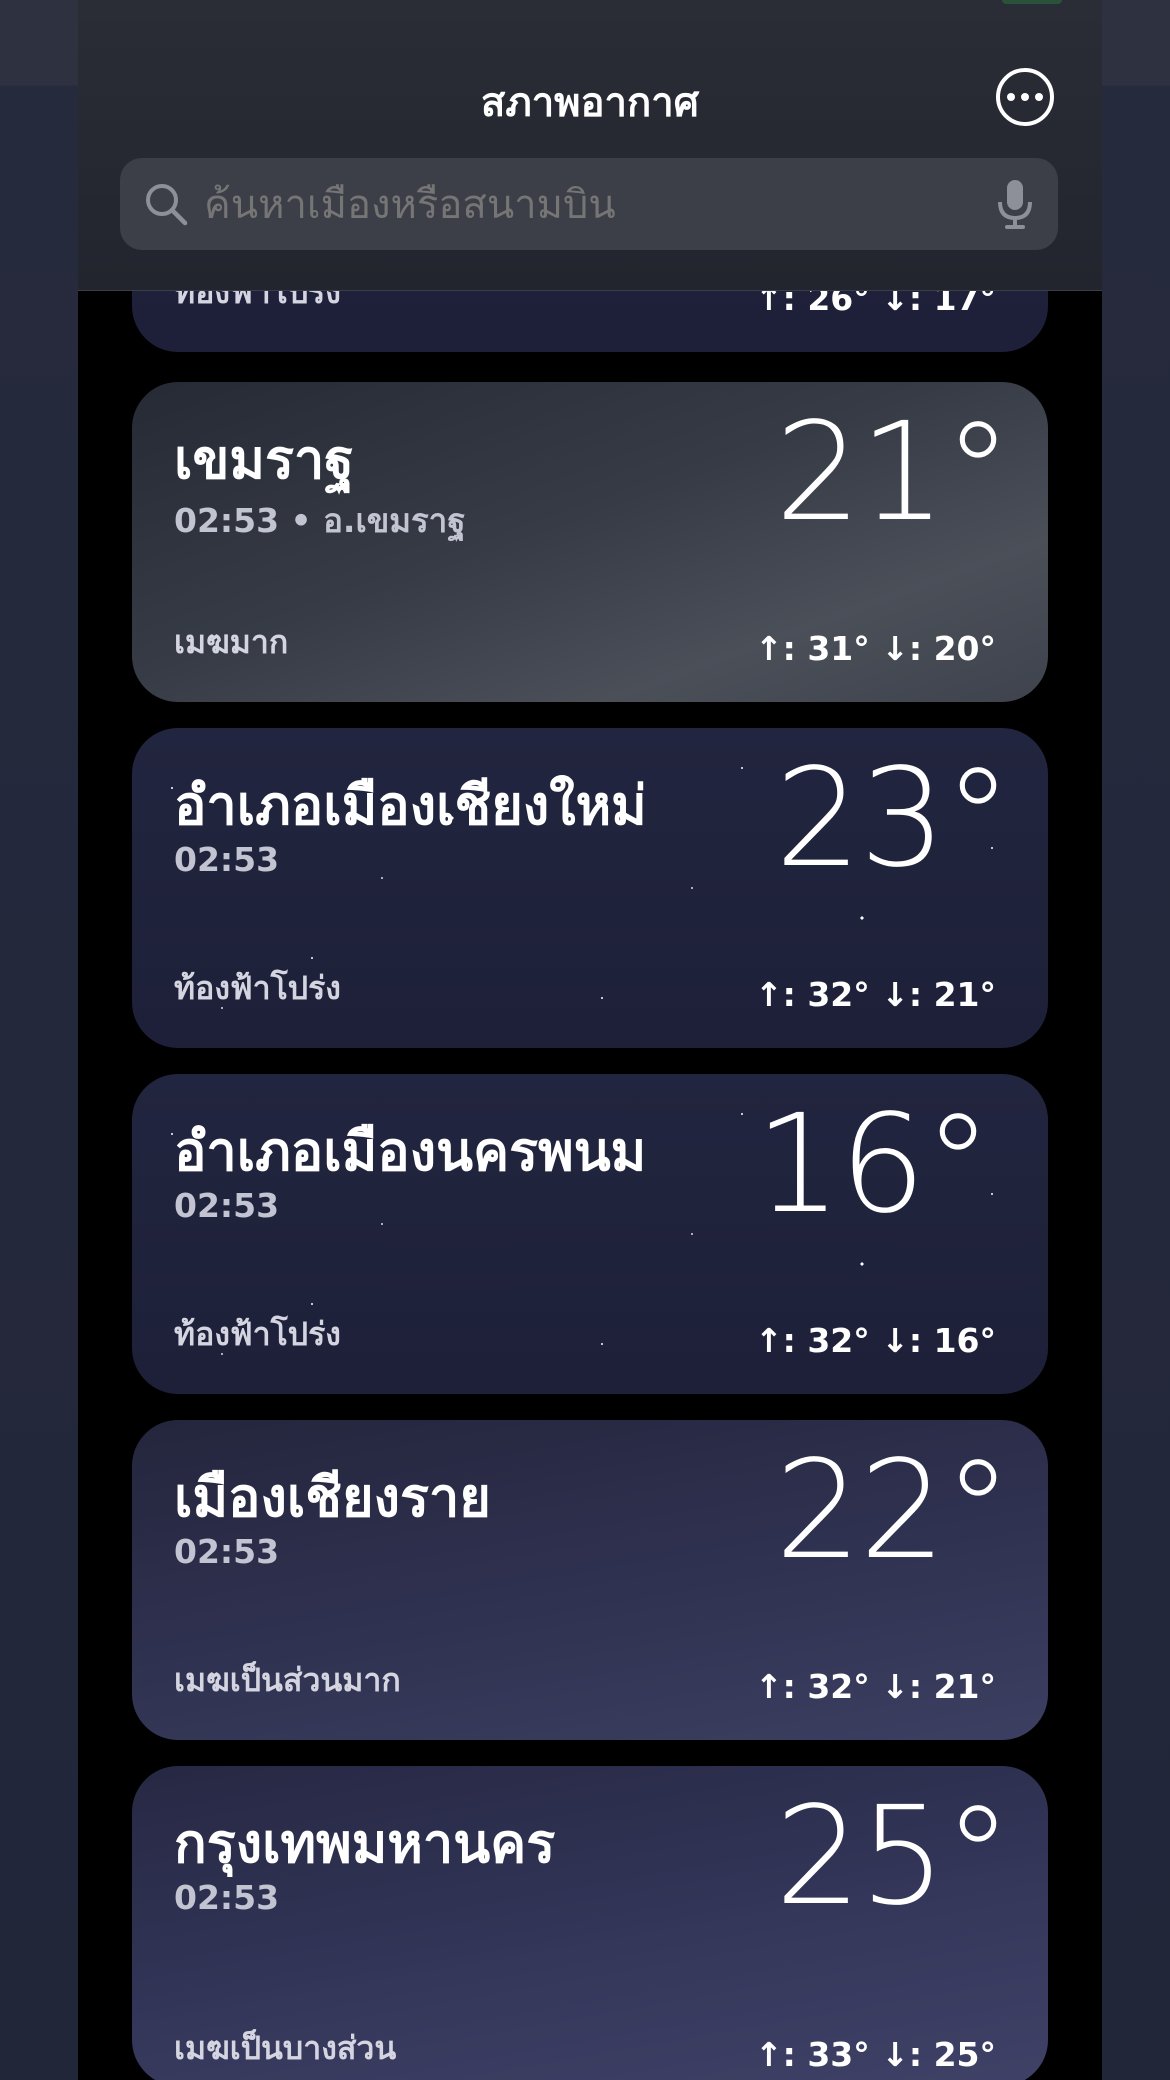 The image size is (1170, 2080). I want to click on card-time-subtitle: 02:53 • อ.เขมราฐ, so click(320, 520).